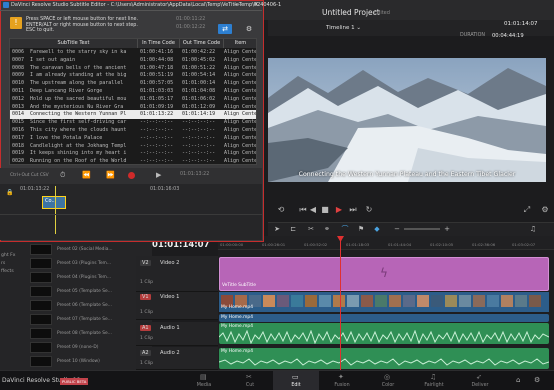  What do you see at coordinates (533, 229) in the screenshot?
I see `audio-meter-icon: ♫` at bounding box center [533, 229].